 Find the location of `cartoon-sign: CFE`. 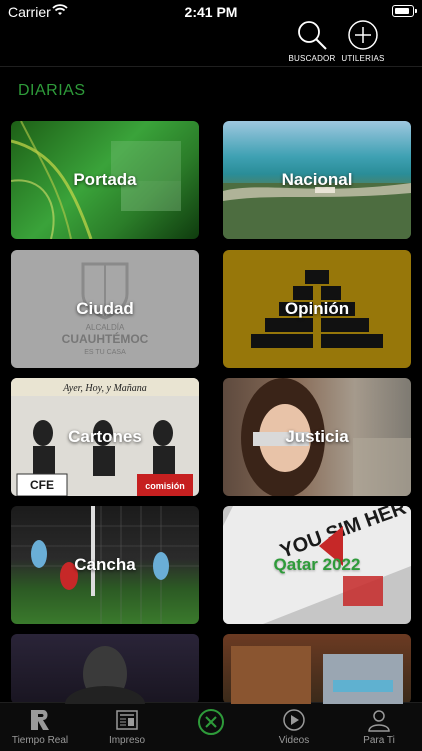

cartoon-sign: CFE is located at coordinates (42, 485).